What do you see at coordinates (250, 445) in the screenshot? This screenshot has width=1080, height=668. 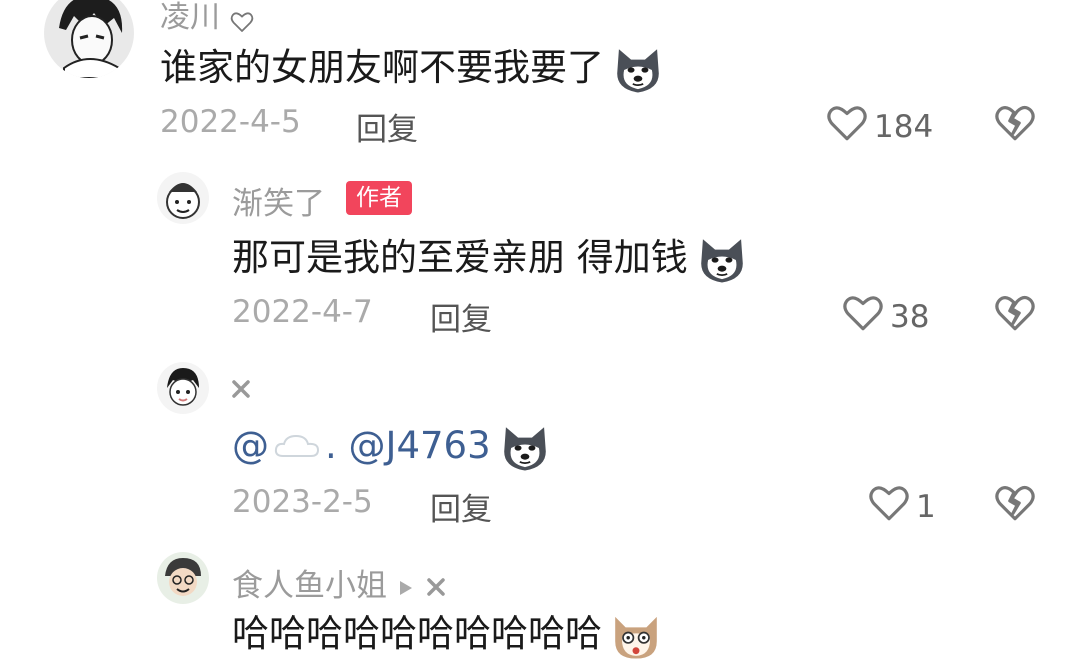 I see `mention-link: @` at bounding box center [250, 445].